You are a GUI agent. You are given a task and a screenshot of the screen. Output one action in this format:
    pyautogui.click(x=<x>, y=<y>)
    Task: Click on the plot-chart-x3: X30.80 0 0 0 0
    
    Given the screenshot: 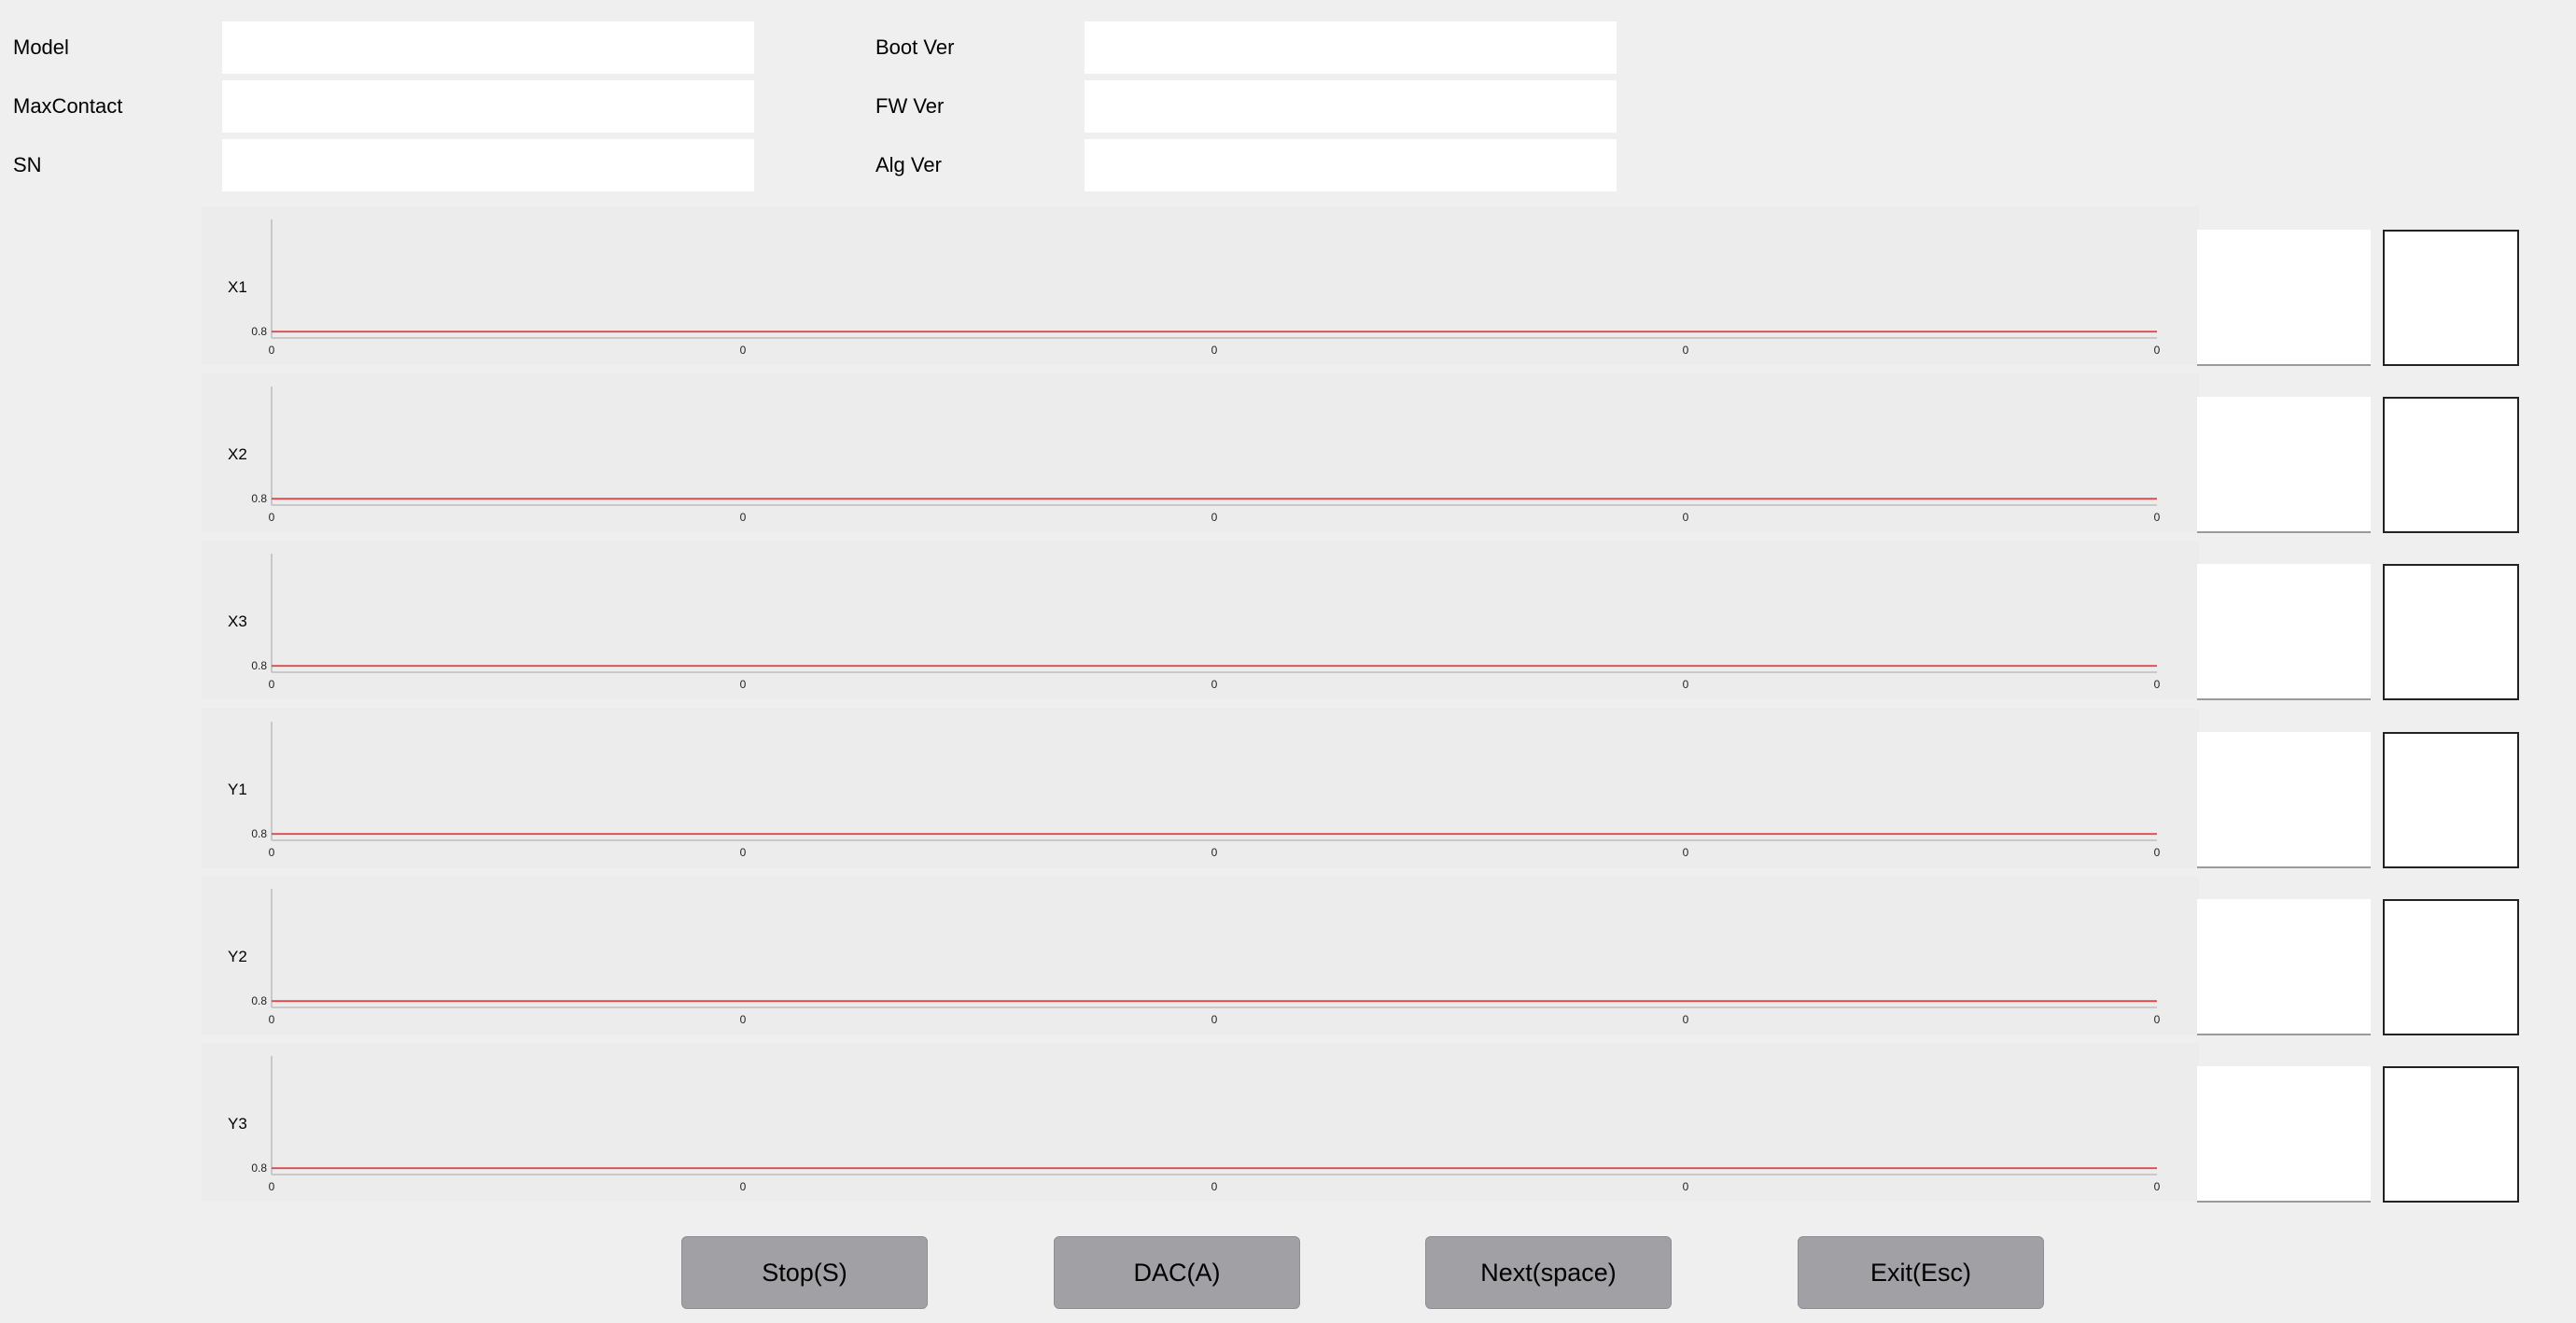 What is the action you would take?
    pyautogui.click(x=1194, y=622)
    